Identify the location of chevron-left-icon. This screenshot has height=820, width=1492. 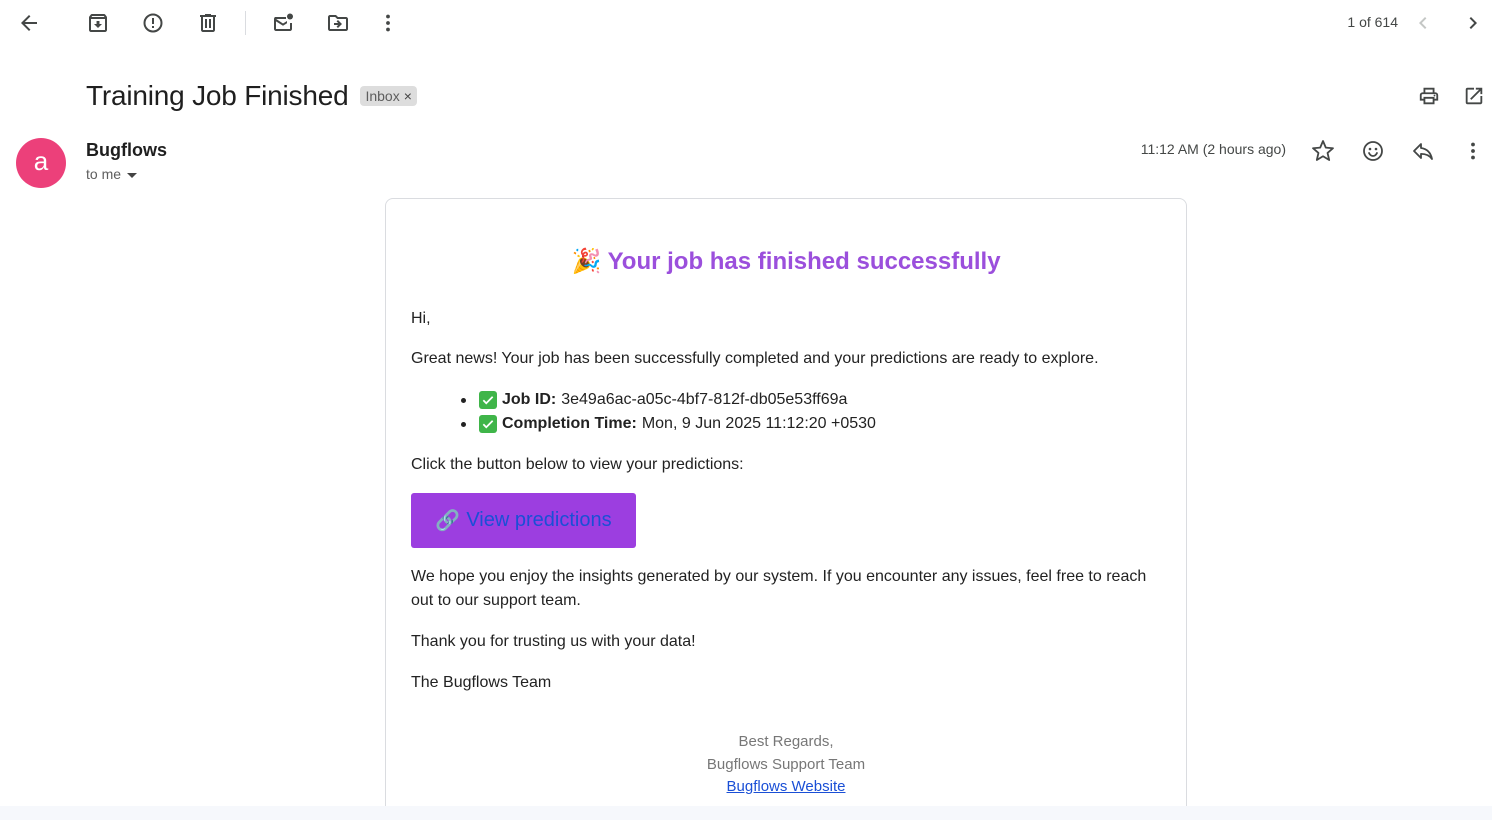
(1423, 23).